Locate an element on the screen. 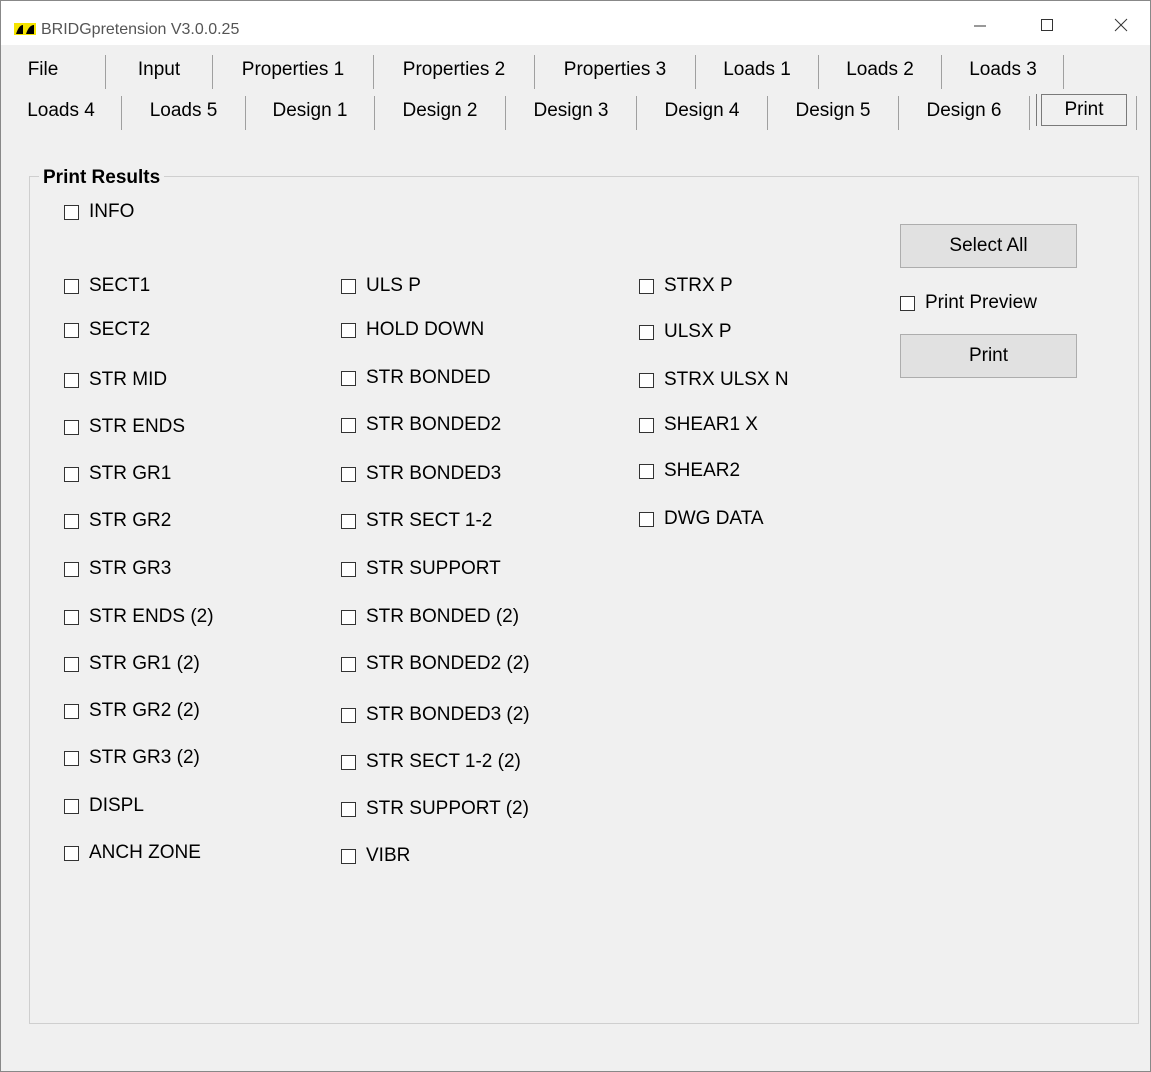 The width and height of the screenshot is (1151, 1072). checkbox-strx-ulsx-n: STRX ULSX N is located at coordinates (714, 380).